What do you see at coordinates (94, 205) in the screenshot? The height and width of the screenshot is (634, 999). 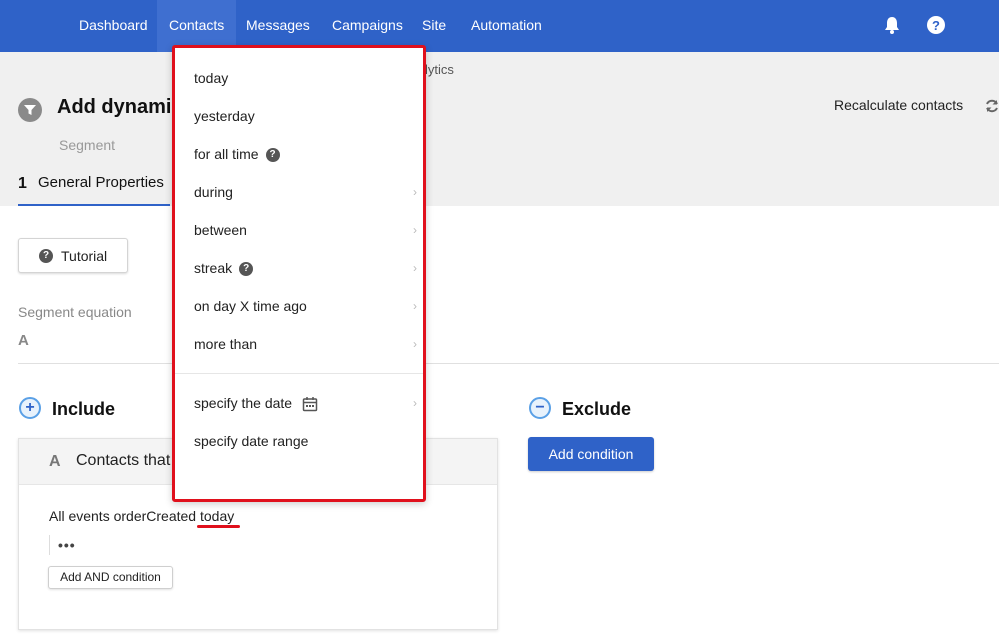 I see `active-tab-indicator` at bounding box center [94, 205].